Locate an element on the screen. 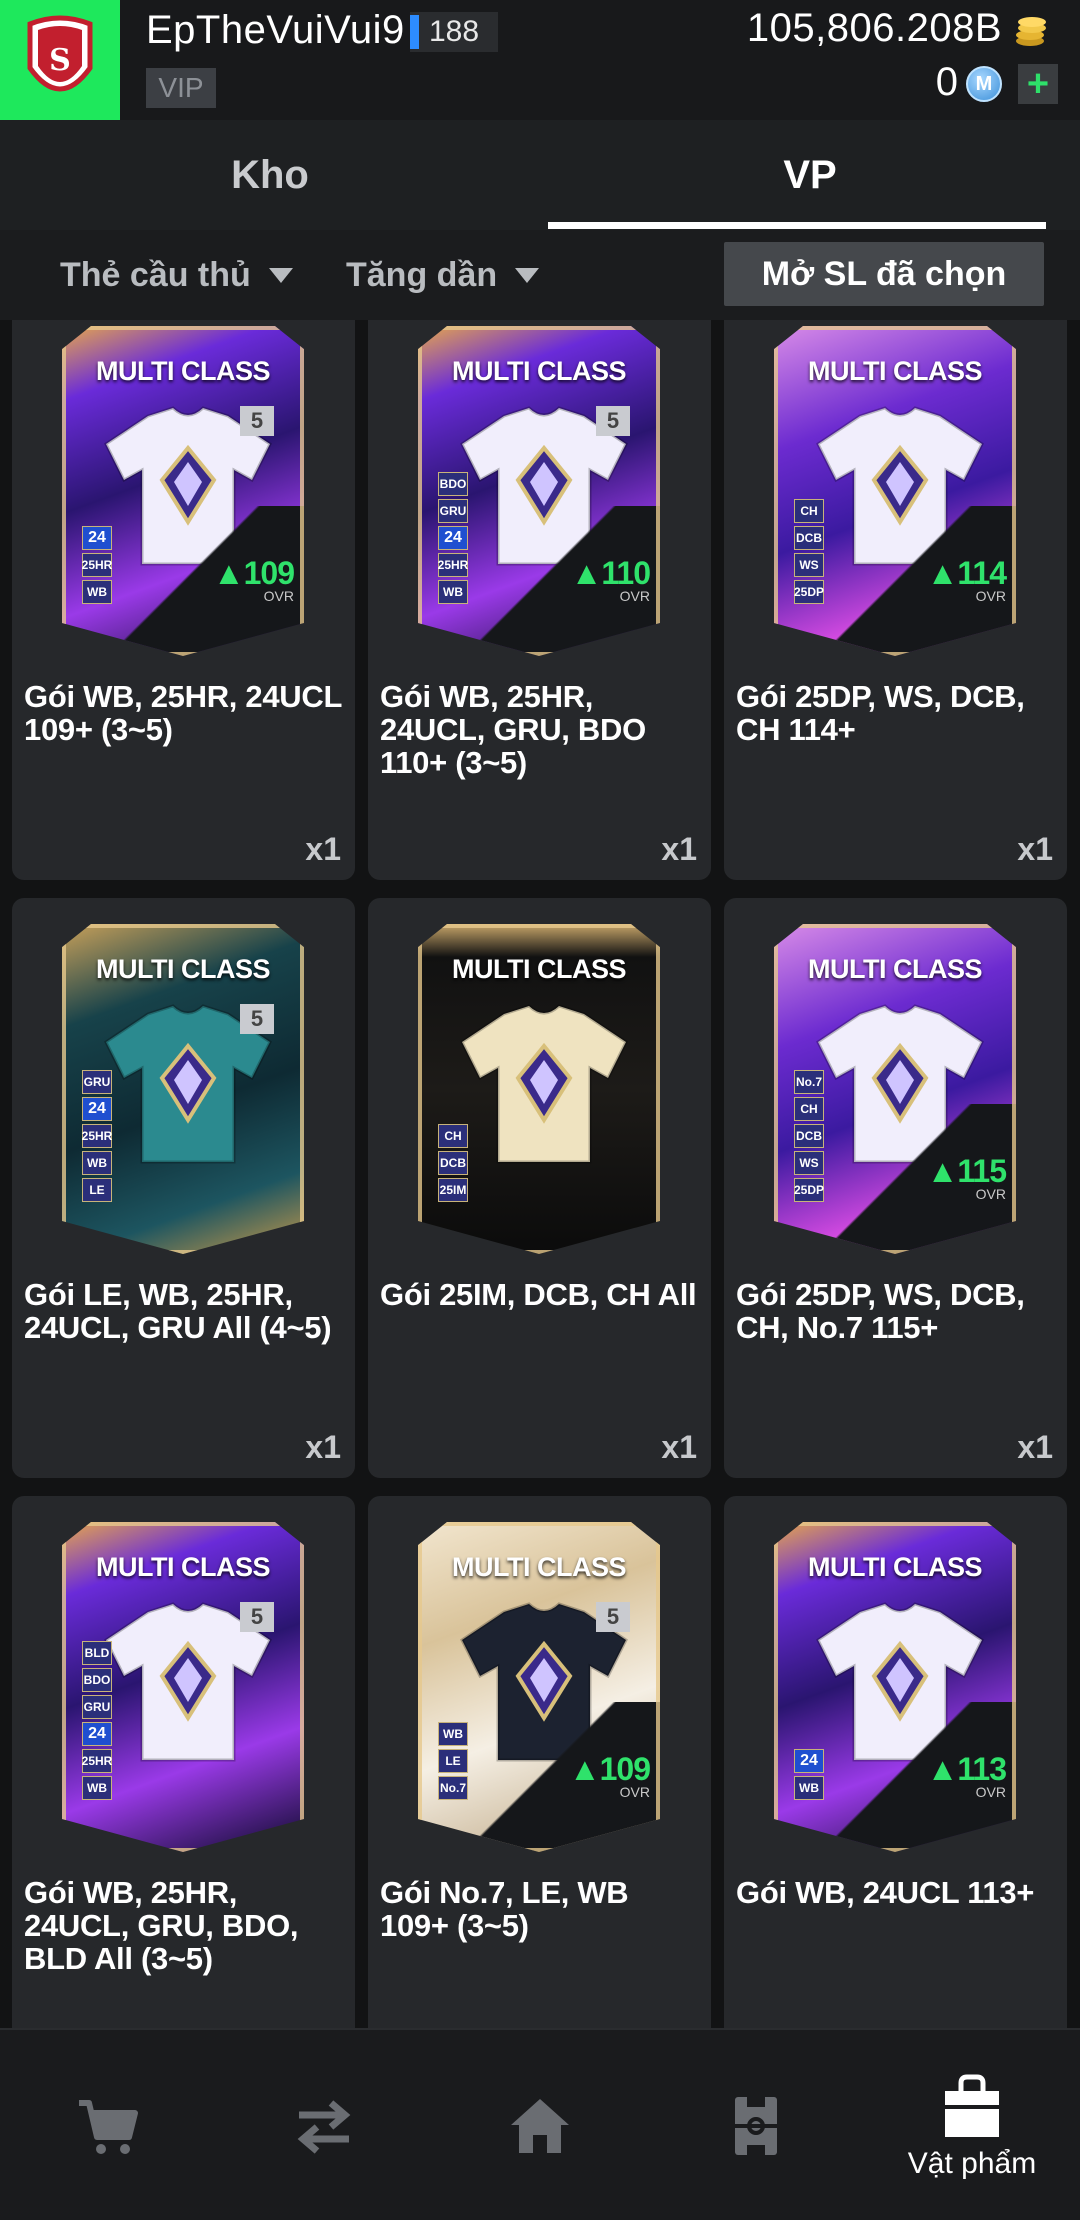 This screenshot has width=1080, height=2220. item-name: Gói WB, 25HR, 24UCL 109+ (3~5) is located at coordinates (183, 713).